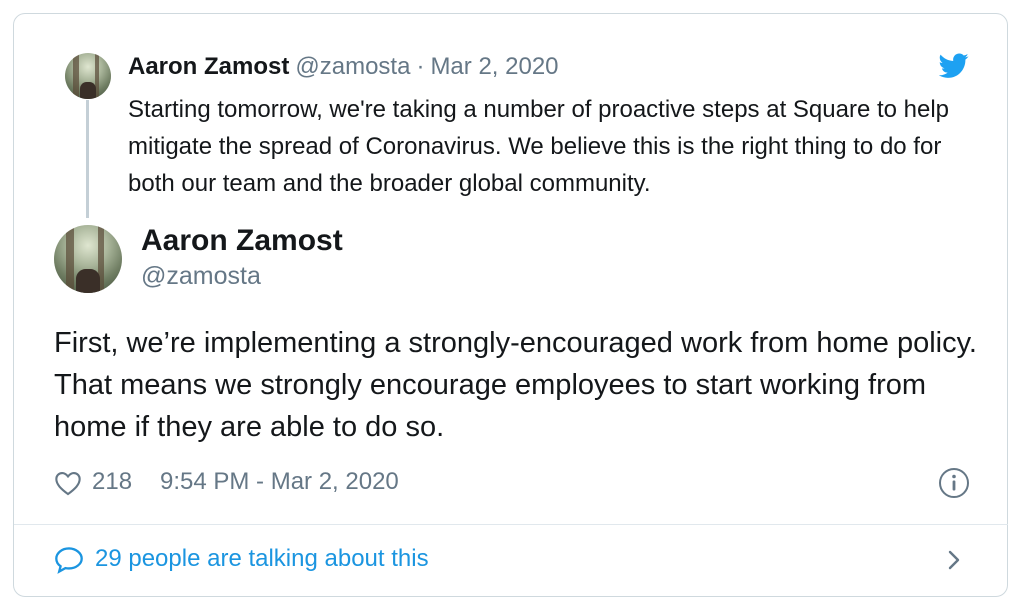 Image resolution: width=1024 pixels, height=613 pixels. I want to click on author-name: Aaron Zamost, so click(242, 241).